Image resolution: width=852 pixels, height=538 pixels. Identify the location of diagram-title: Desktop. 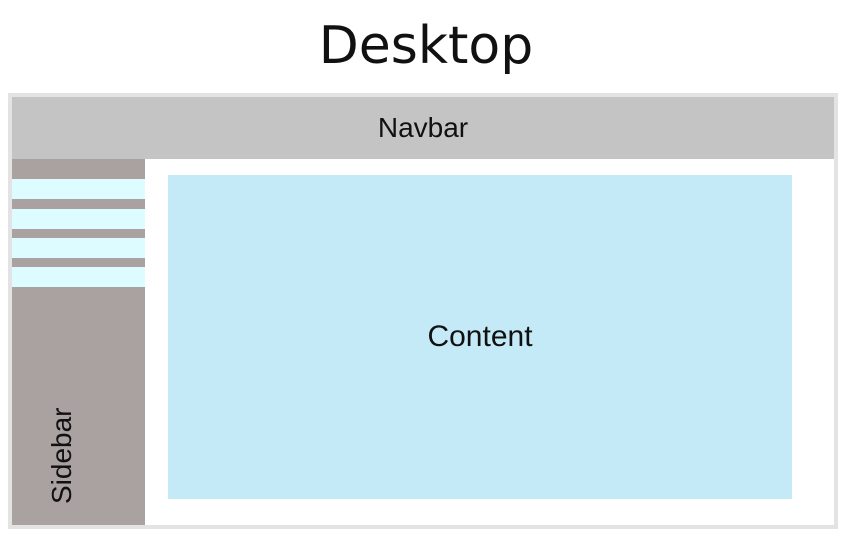
(426, 46).